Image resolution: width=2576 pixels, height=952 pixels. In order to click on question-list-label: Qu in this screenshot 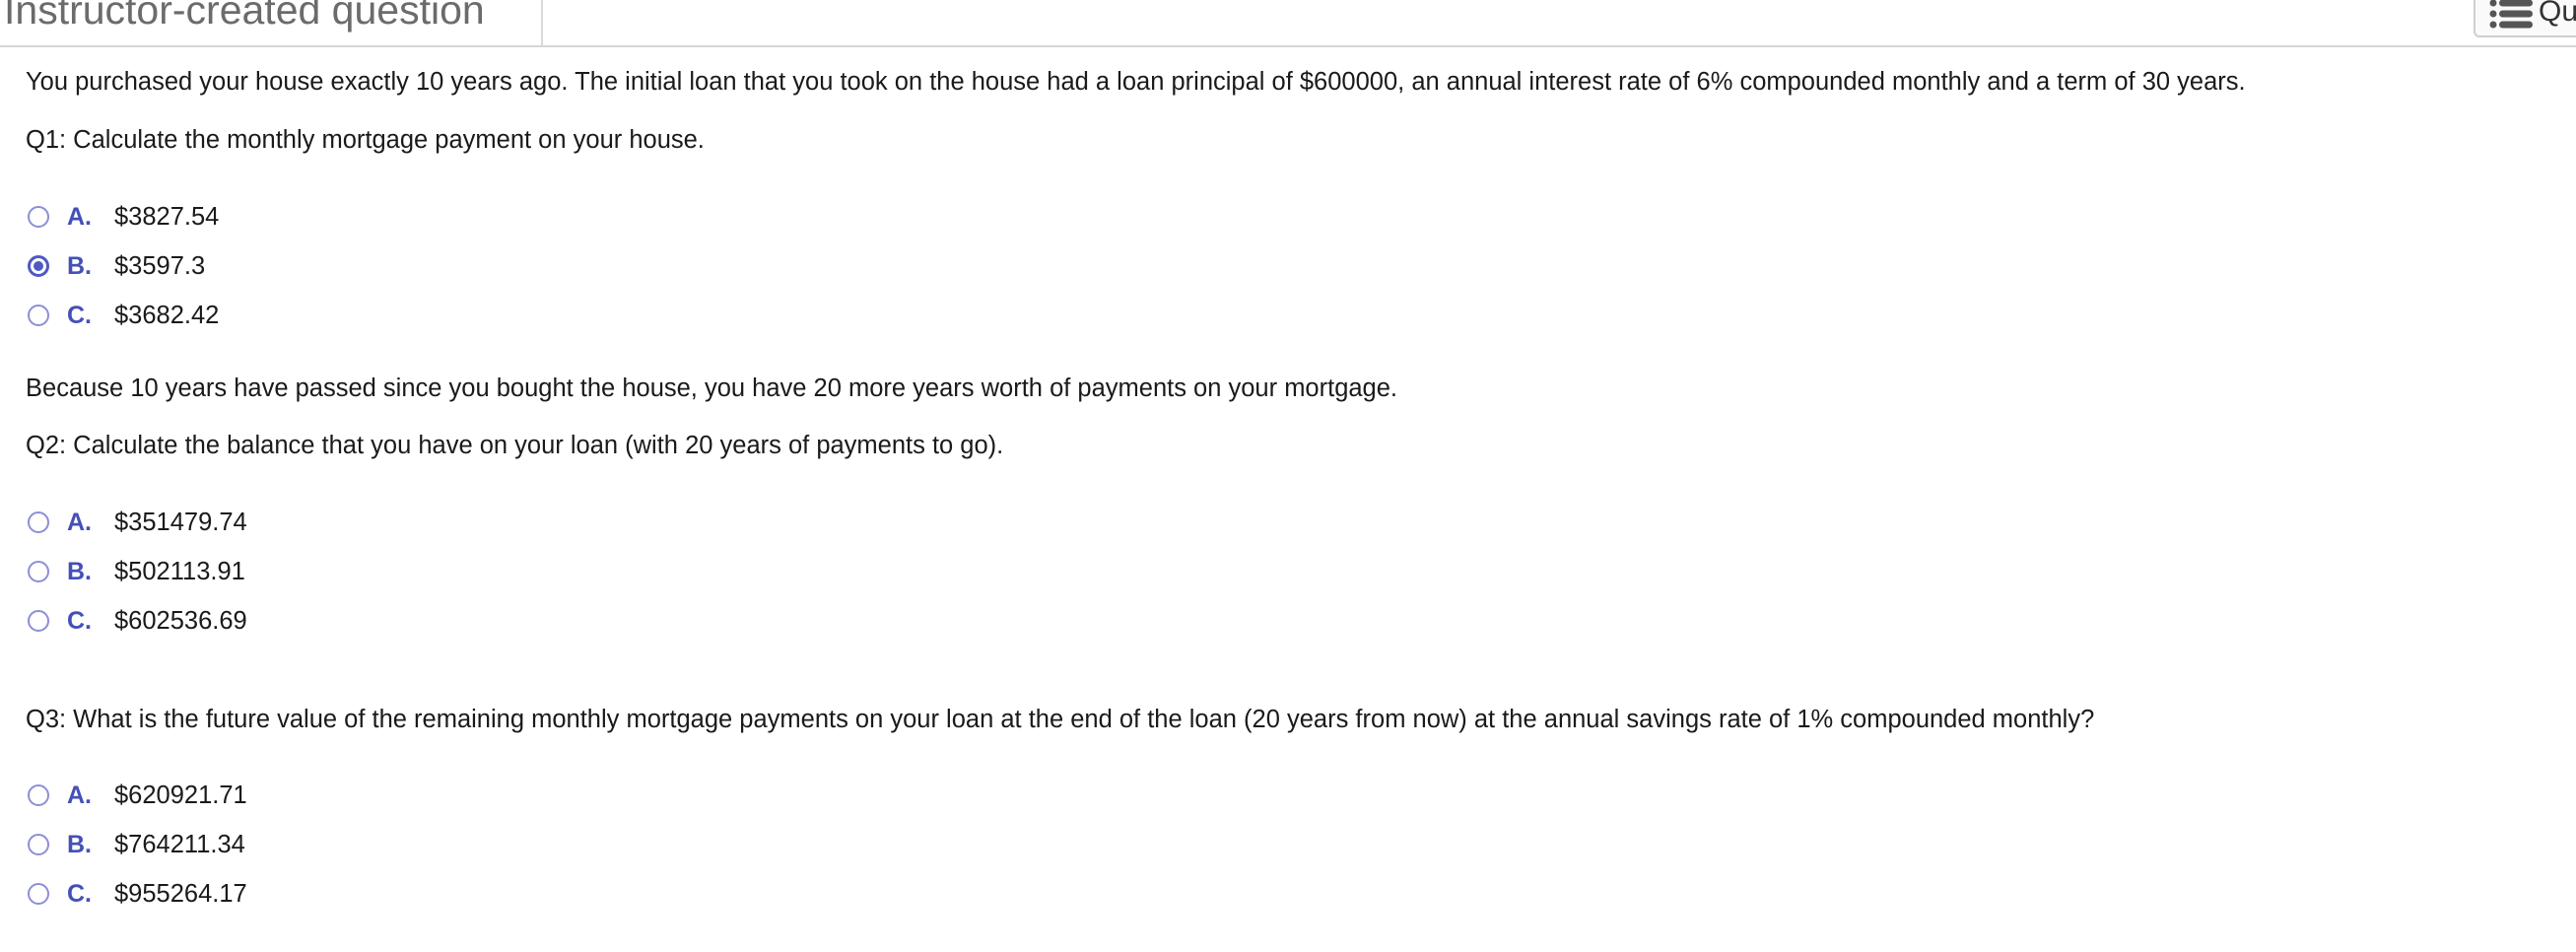, I will do `click(2557, 14)`.